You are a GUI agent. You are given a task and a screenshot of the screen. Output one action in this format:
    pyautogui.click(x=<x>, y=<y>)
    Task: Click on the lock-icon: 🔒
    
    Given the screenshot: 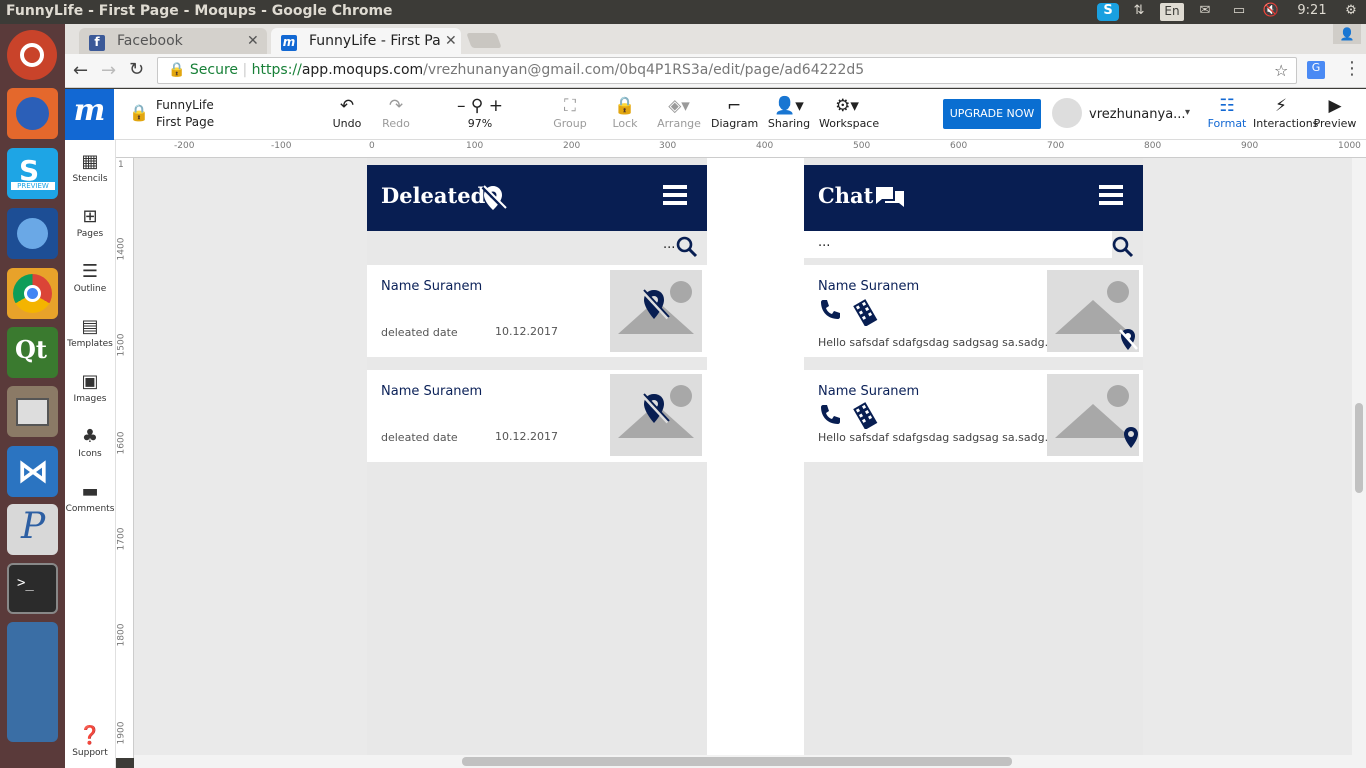 What is the action you would take?
    pyautogui.click(x=139, y=112)
    